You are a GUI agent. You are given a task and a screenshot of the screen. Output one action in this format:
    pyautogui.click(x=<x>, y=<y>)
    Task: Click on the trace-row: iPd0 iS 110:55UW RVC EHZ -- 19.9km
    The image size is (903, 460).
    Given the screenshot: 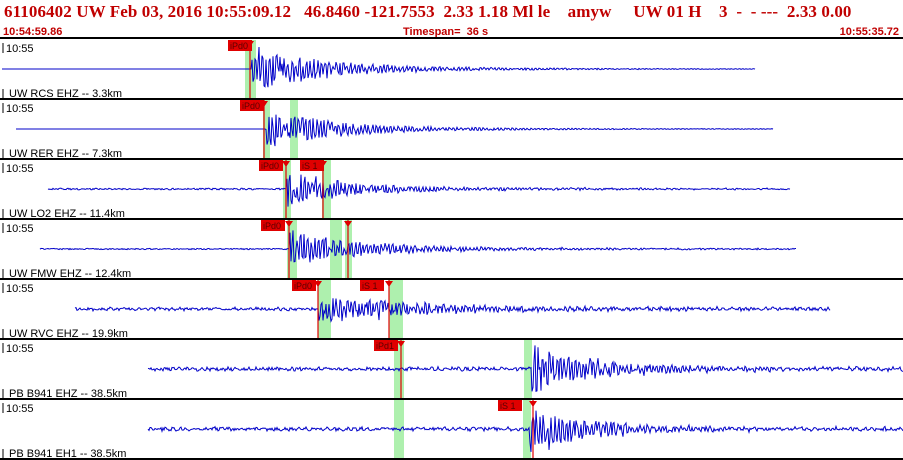 What is the action you would take?
    pyautogui.click(x=451, y=310)
    